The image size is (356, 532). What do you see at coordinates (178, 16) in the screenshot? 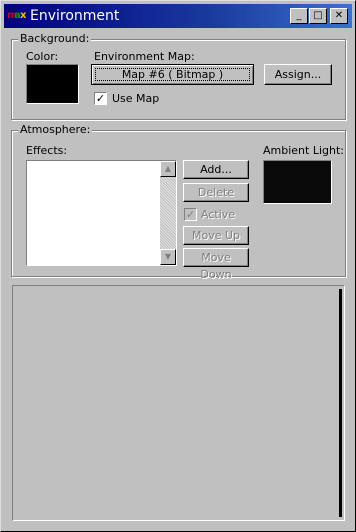
I see `title-bar: max Environment _ □ ✕` at bounding box center [178, 16].